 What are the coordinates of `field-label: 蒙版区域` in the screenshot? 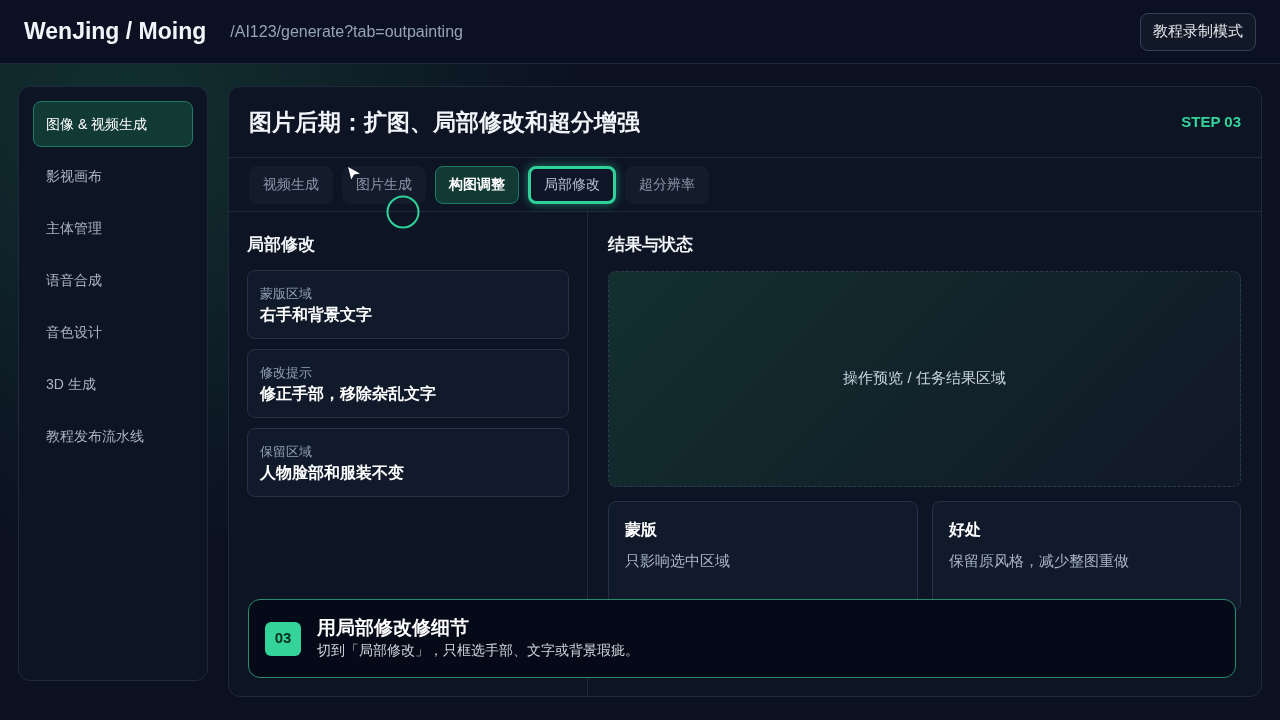 It's located at (286, 293).